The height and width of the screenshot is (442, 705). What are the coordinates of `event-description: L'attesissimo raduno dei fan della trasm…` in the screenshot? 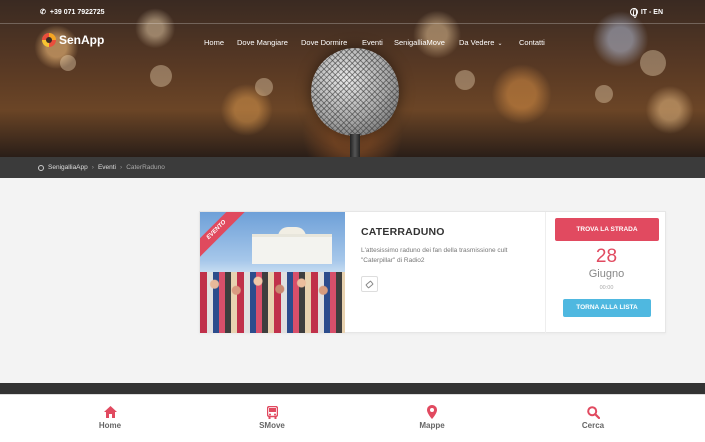 It's located at (434, 255).